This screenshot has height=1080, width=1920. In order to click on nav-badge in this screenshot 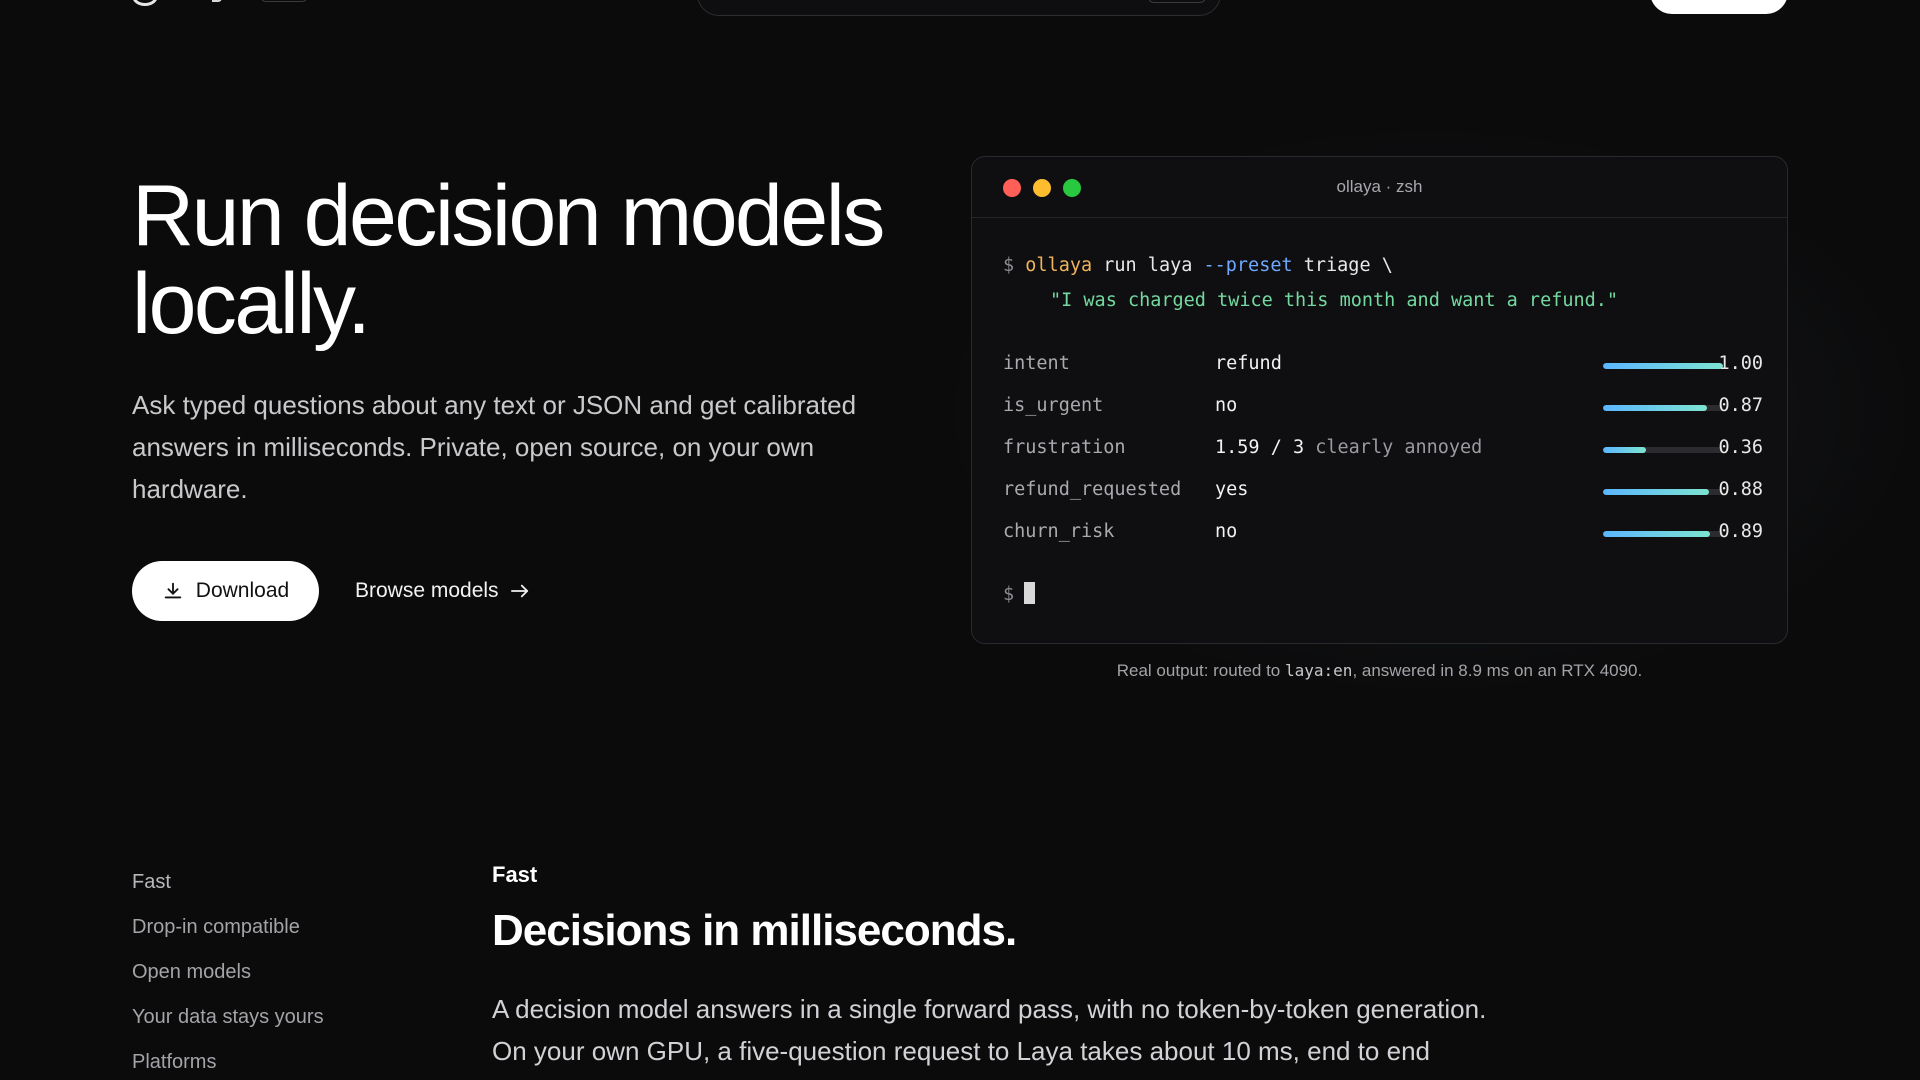, I will do `click(284, 1)`.